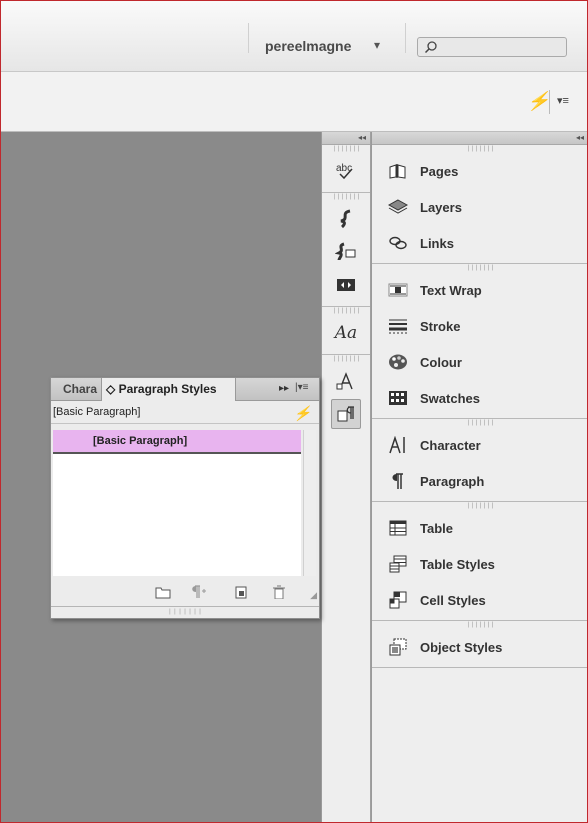 The height and width of the screenshot is (823, 588). Describe the element at coordinates (436, 528) in the screenshot. I see `panel-item-label: Table` at that location.